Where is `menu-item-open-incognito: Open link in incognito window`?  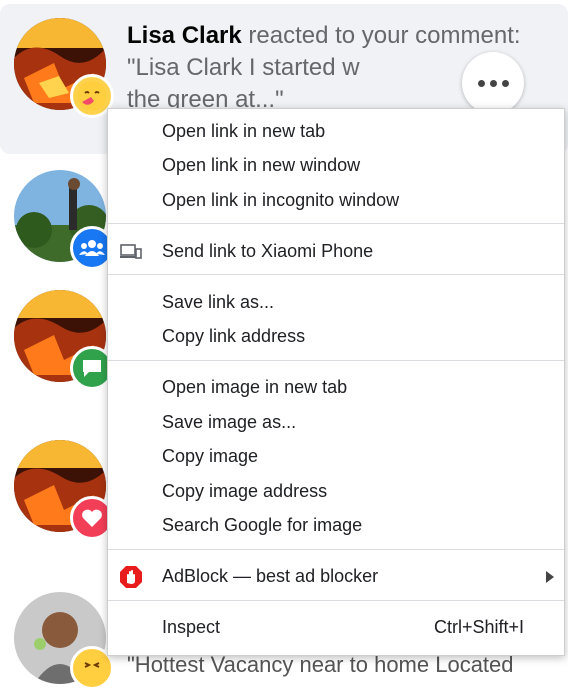
menu-item-open-incognito: Open link in incognito window is located at coordinates (336, 200).